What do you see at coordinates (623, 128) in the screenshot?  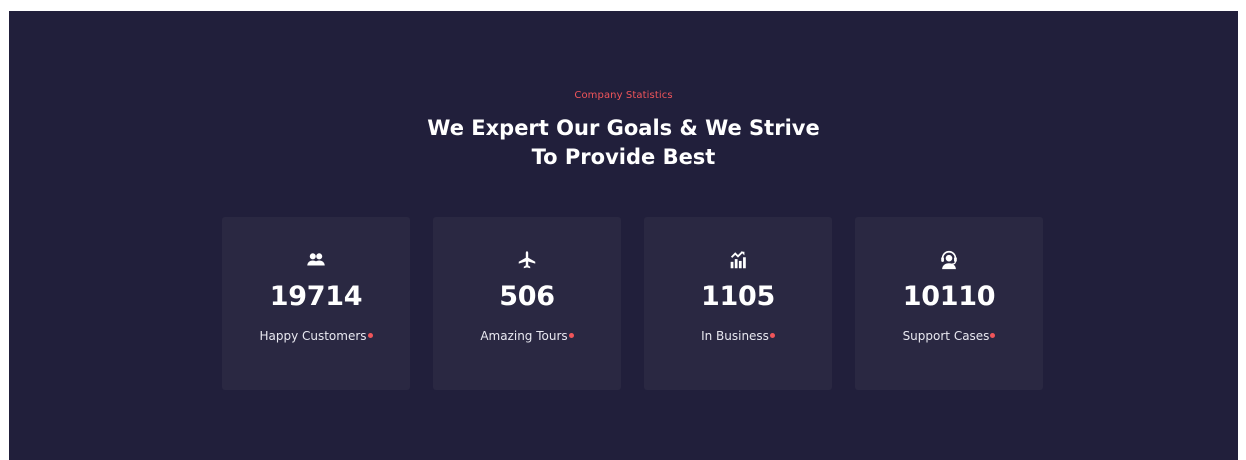 I see `headline-line-1: We Expert Our Goals & We Strive` at bounding box center [623, 128].